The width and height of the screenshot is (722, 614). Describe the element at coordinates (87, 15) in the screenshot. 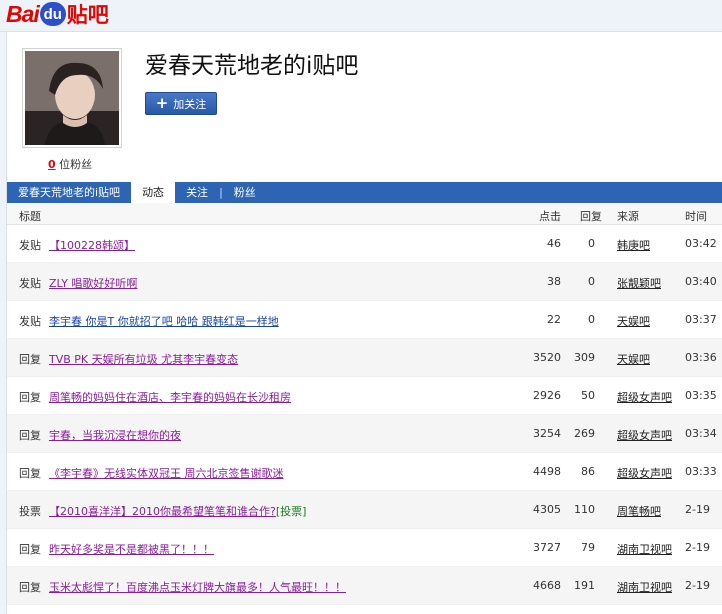

I see `logo-tieba-text: 贴吧` at that location.